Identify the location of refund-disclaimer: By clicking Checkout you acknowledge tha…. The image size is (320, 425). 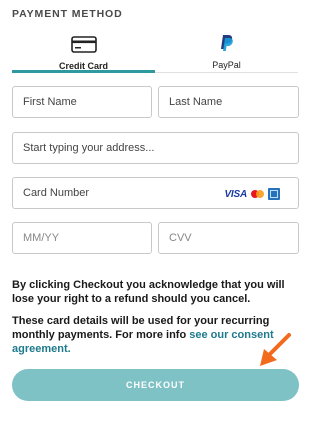
(148, 292).